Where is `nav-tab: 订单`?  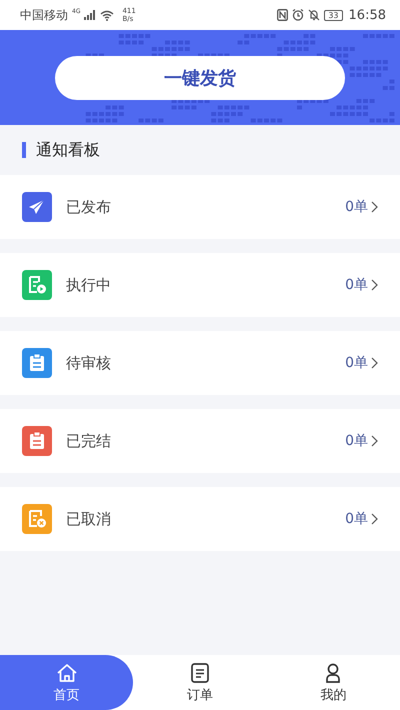 nav-tab: 订单 is located at coordinates (200, 682).